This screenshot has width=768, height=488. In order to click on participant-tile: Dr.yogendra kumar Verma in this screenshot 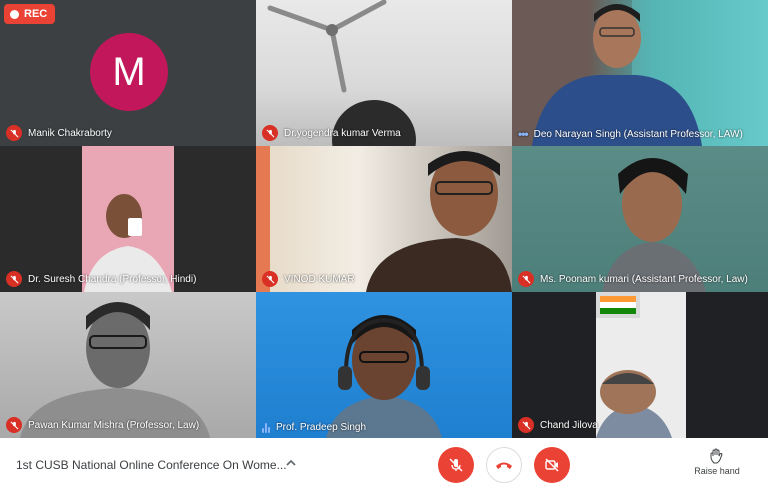, I will do `click(384, 73)`.